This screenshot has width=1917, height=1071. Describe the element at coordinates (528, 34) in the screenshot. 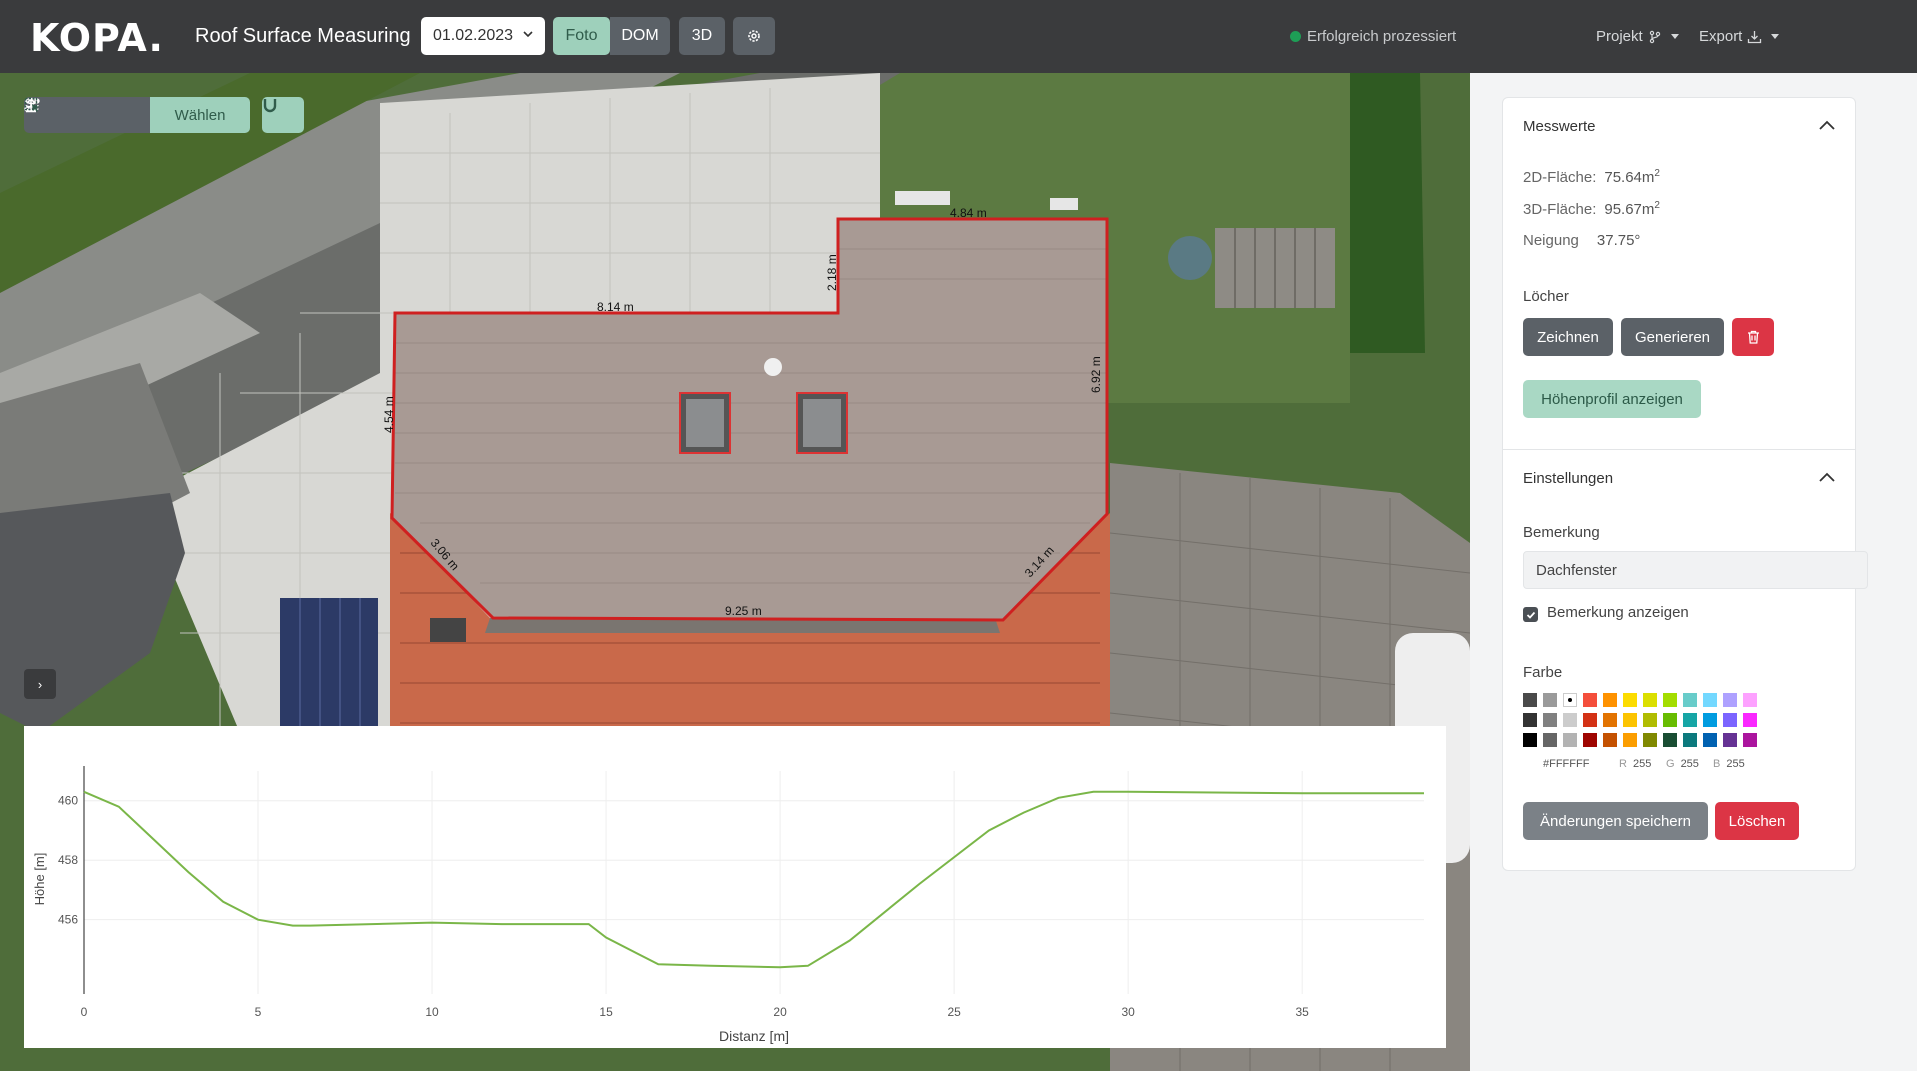

I see `chevron-down-icon` at that location.